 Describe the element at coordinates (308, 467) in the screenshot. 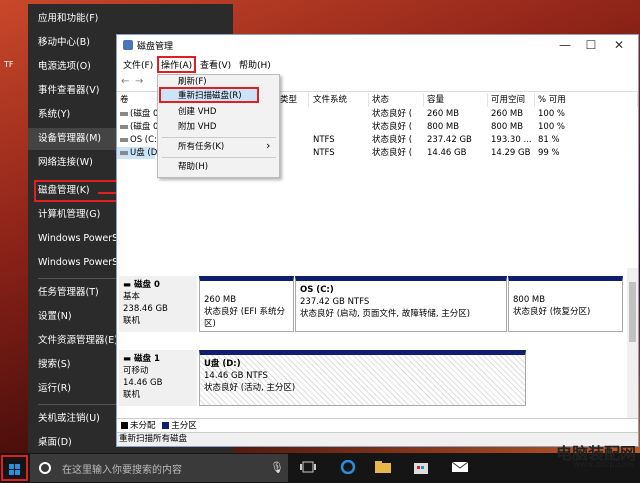

I see `task-view-icon` at that location.